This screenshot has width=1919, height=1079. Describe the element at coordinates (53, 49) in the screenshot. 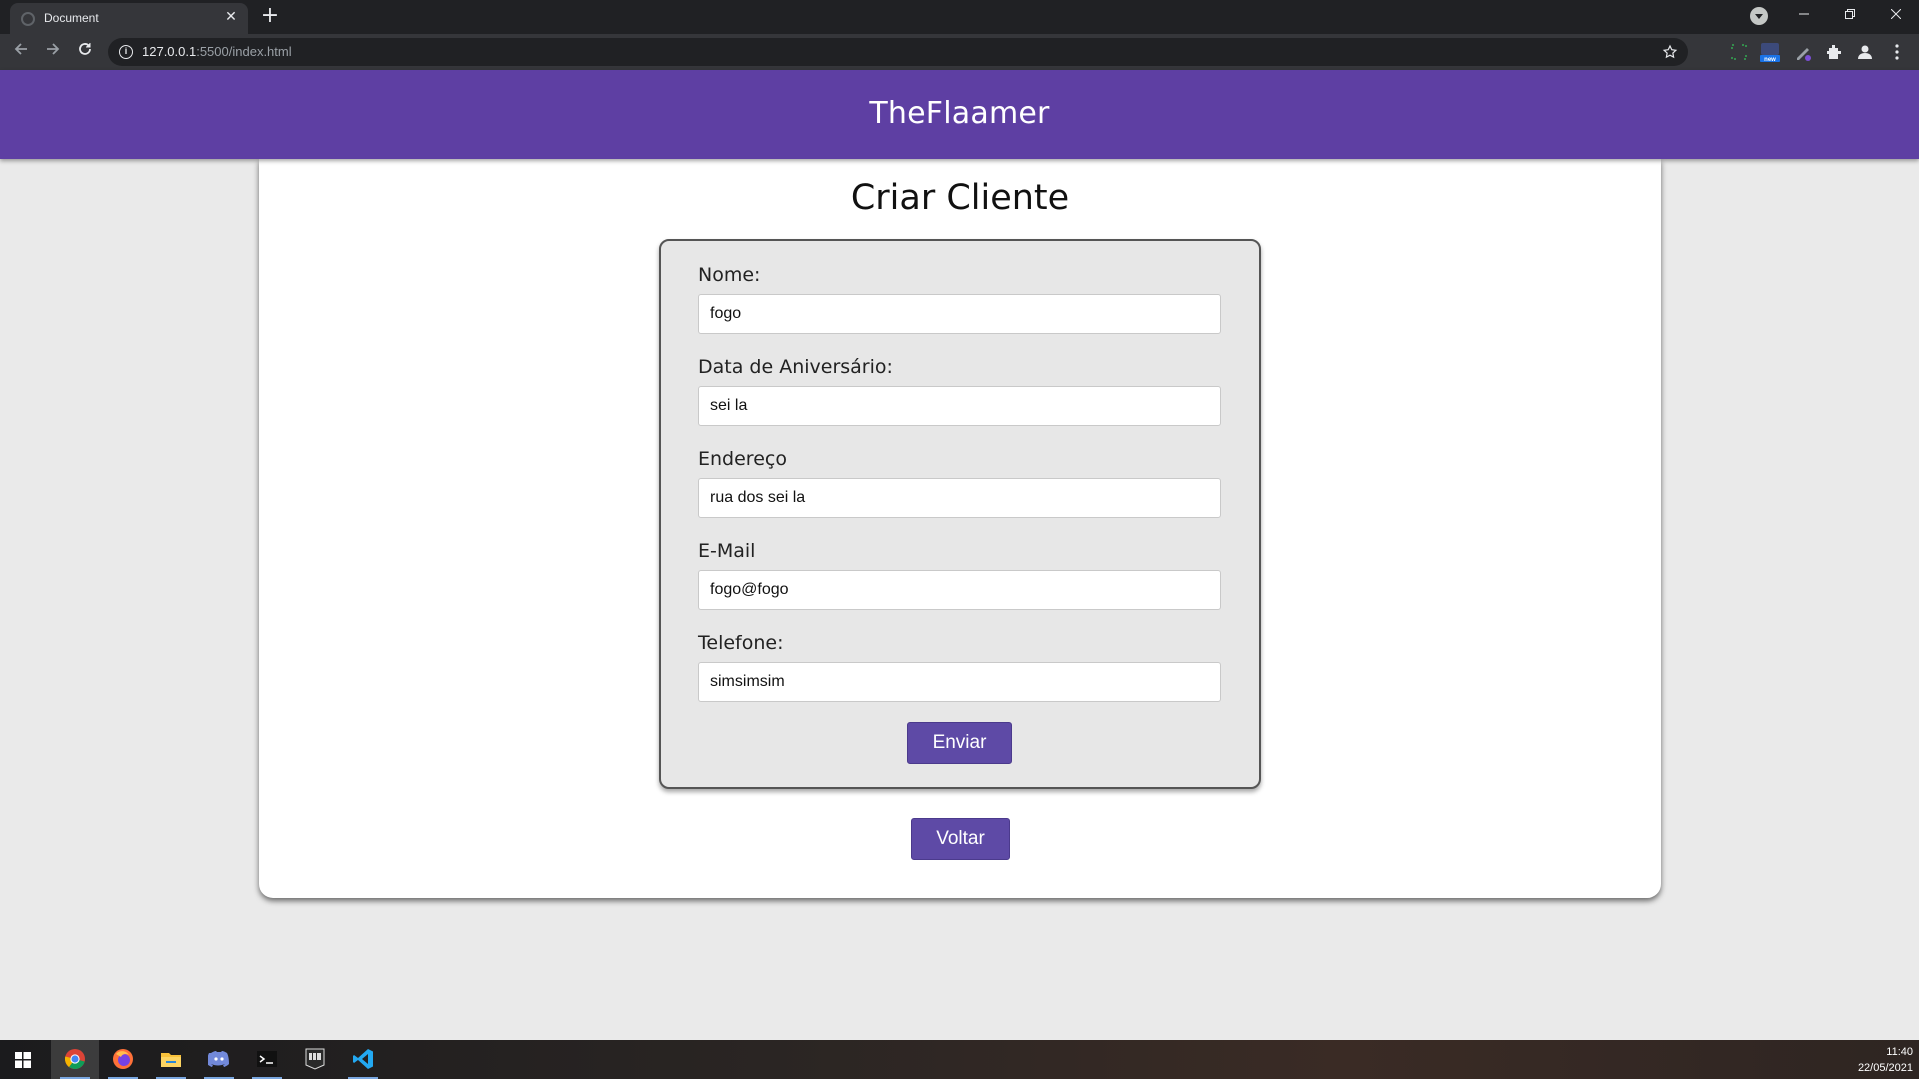

I see `forward-icon` at that location.